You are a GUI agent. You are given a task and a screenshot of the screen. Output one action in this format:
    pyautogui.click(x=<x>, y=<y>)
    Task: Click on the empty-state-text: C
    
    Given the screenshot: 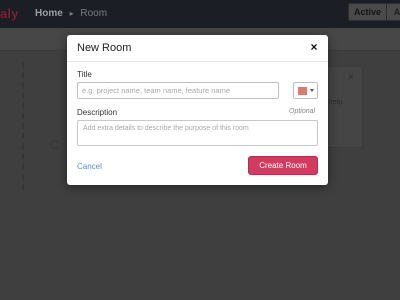 What is the action you would take?
    pyautogui.click(x=54, y=145)
    